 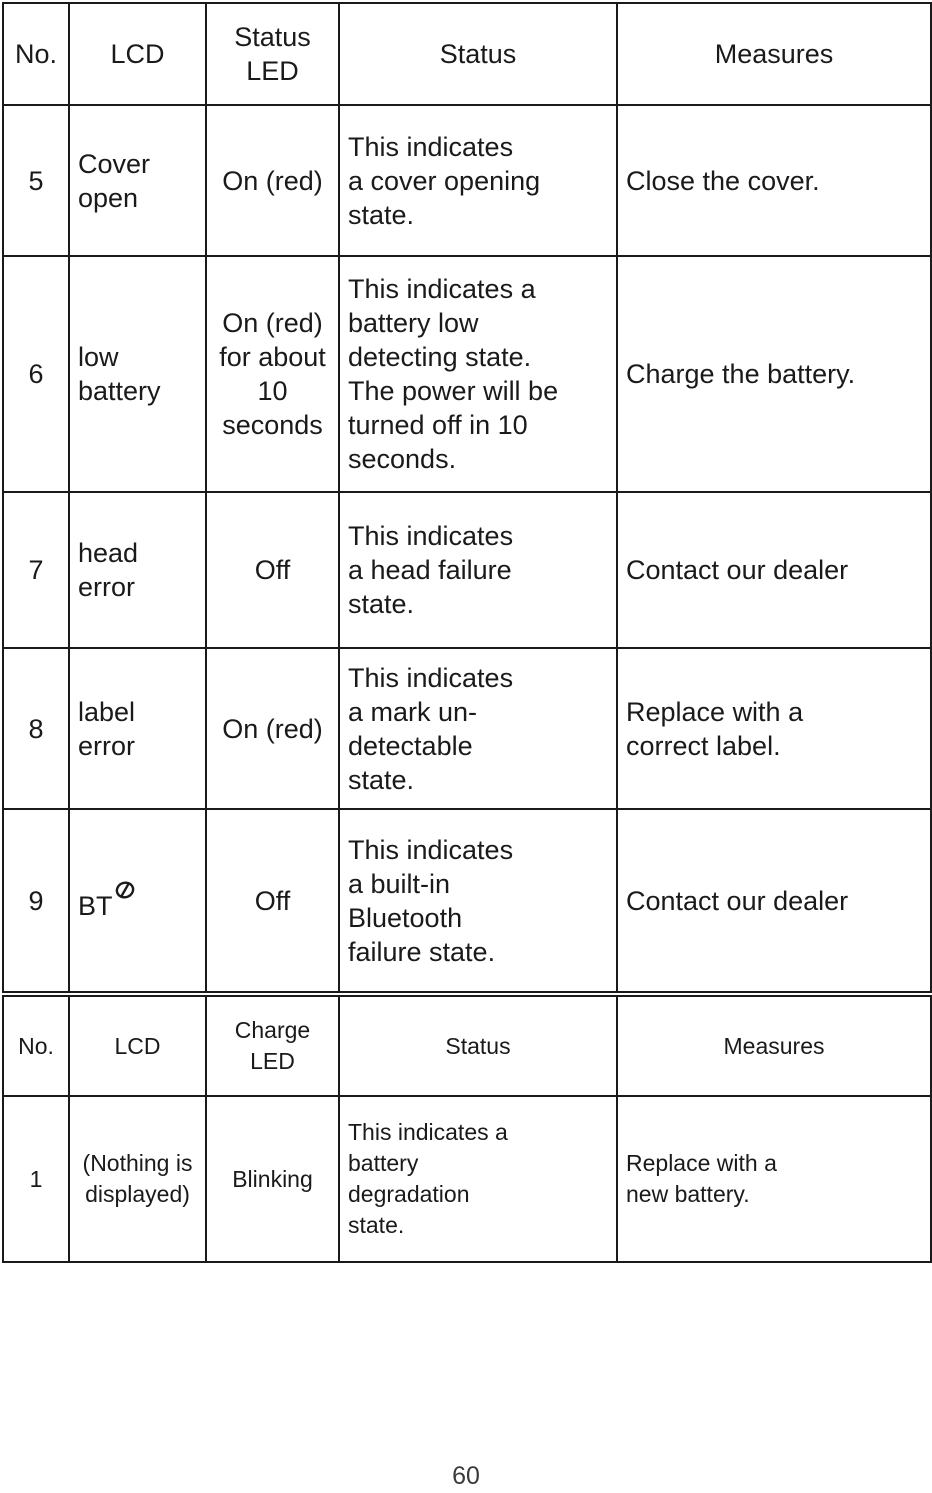 What do you see at coordinates (741, 374) in the screenshot?
I see `measures-line1: Charge the battery.` at bounding box center [741, 374].